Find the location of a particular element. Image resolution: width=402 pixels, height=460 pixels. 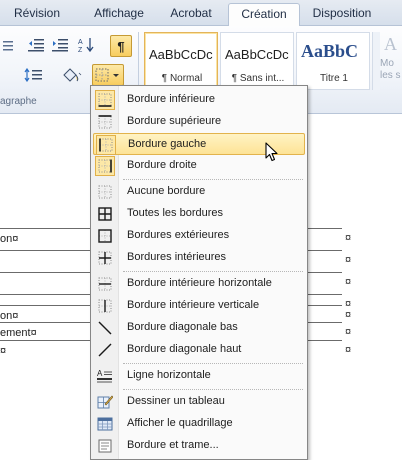

borders-shading-icon is located at coordinates (105, 446).